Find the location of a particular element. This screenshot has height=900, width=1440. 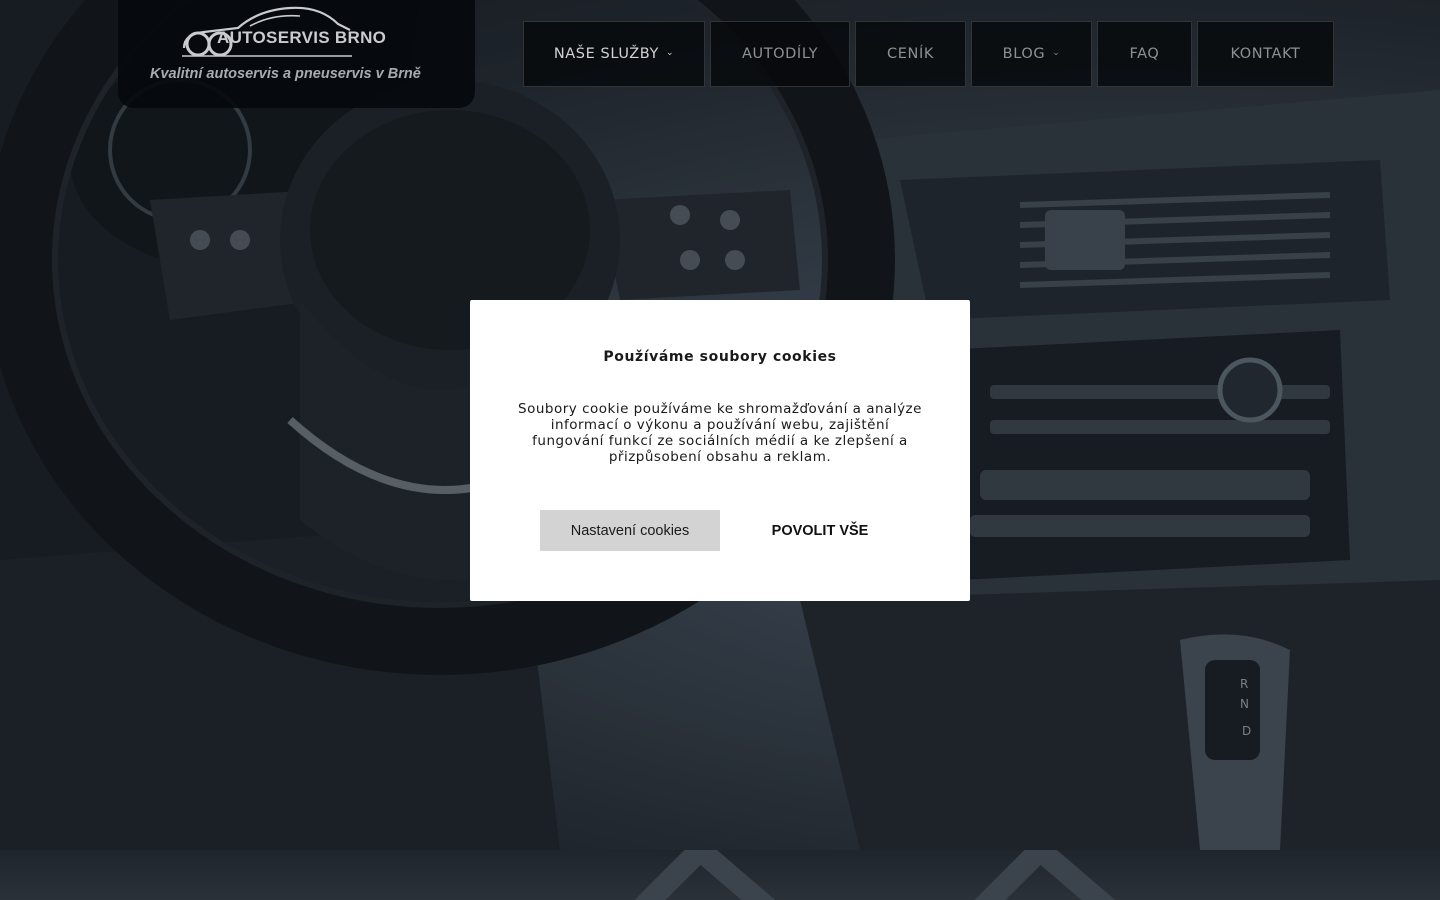

nav-item-blog: BLOG ⌄ is located at coordinates (1031, 54).